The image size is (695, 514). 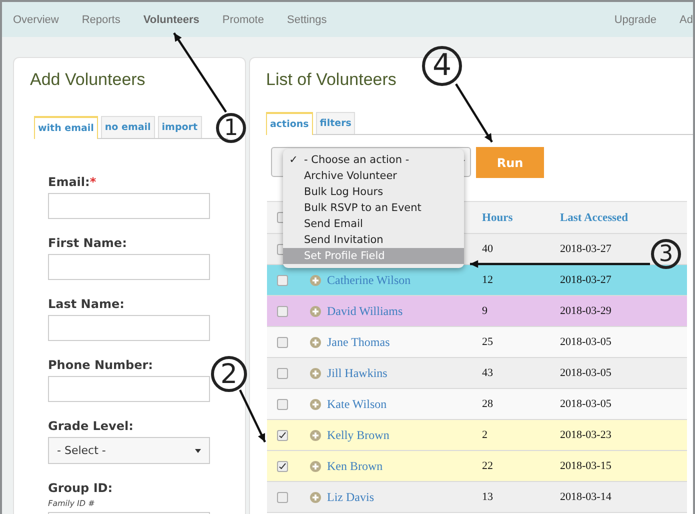 I want to click on nav-link: Upgrade, so click(x=635, y=20).